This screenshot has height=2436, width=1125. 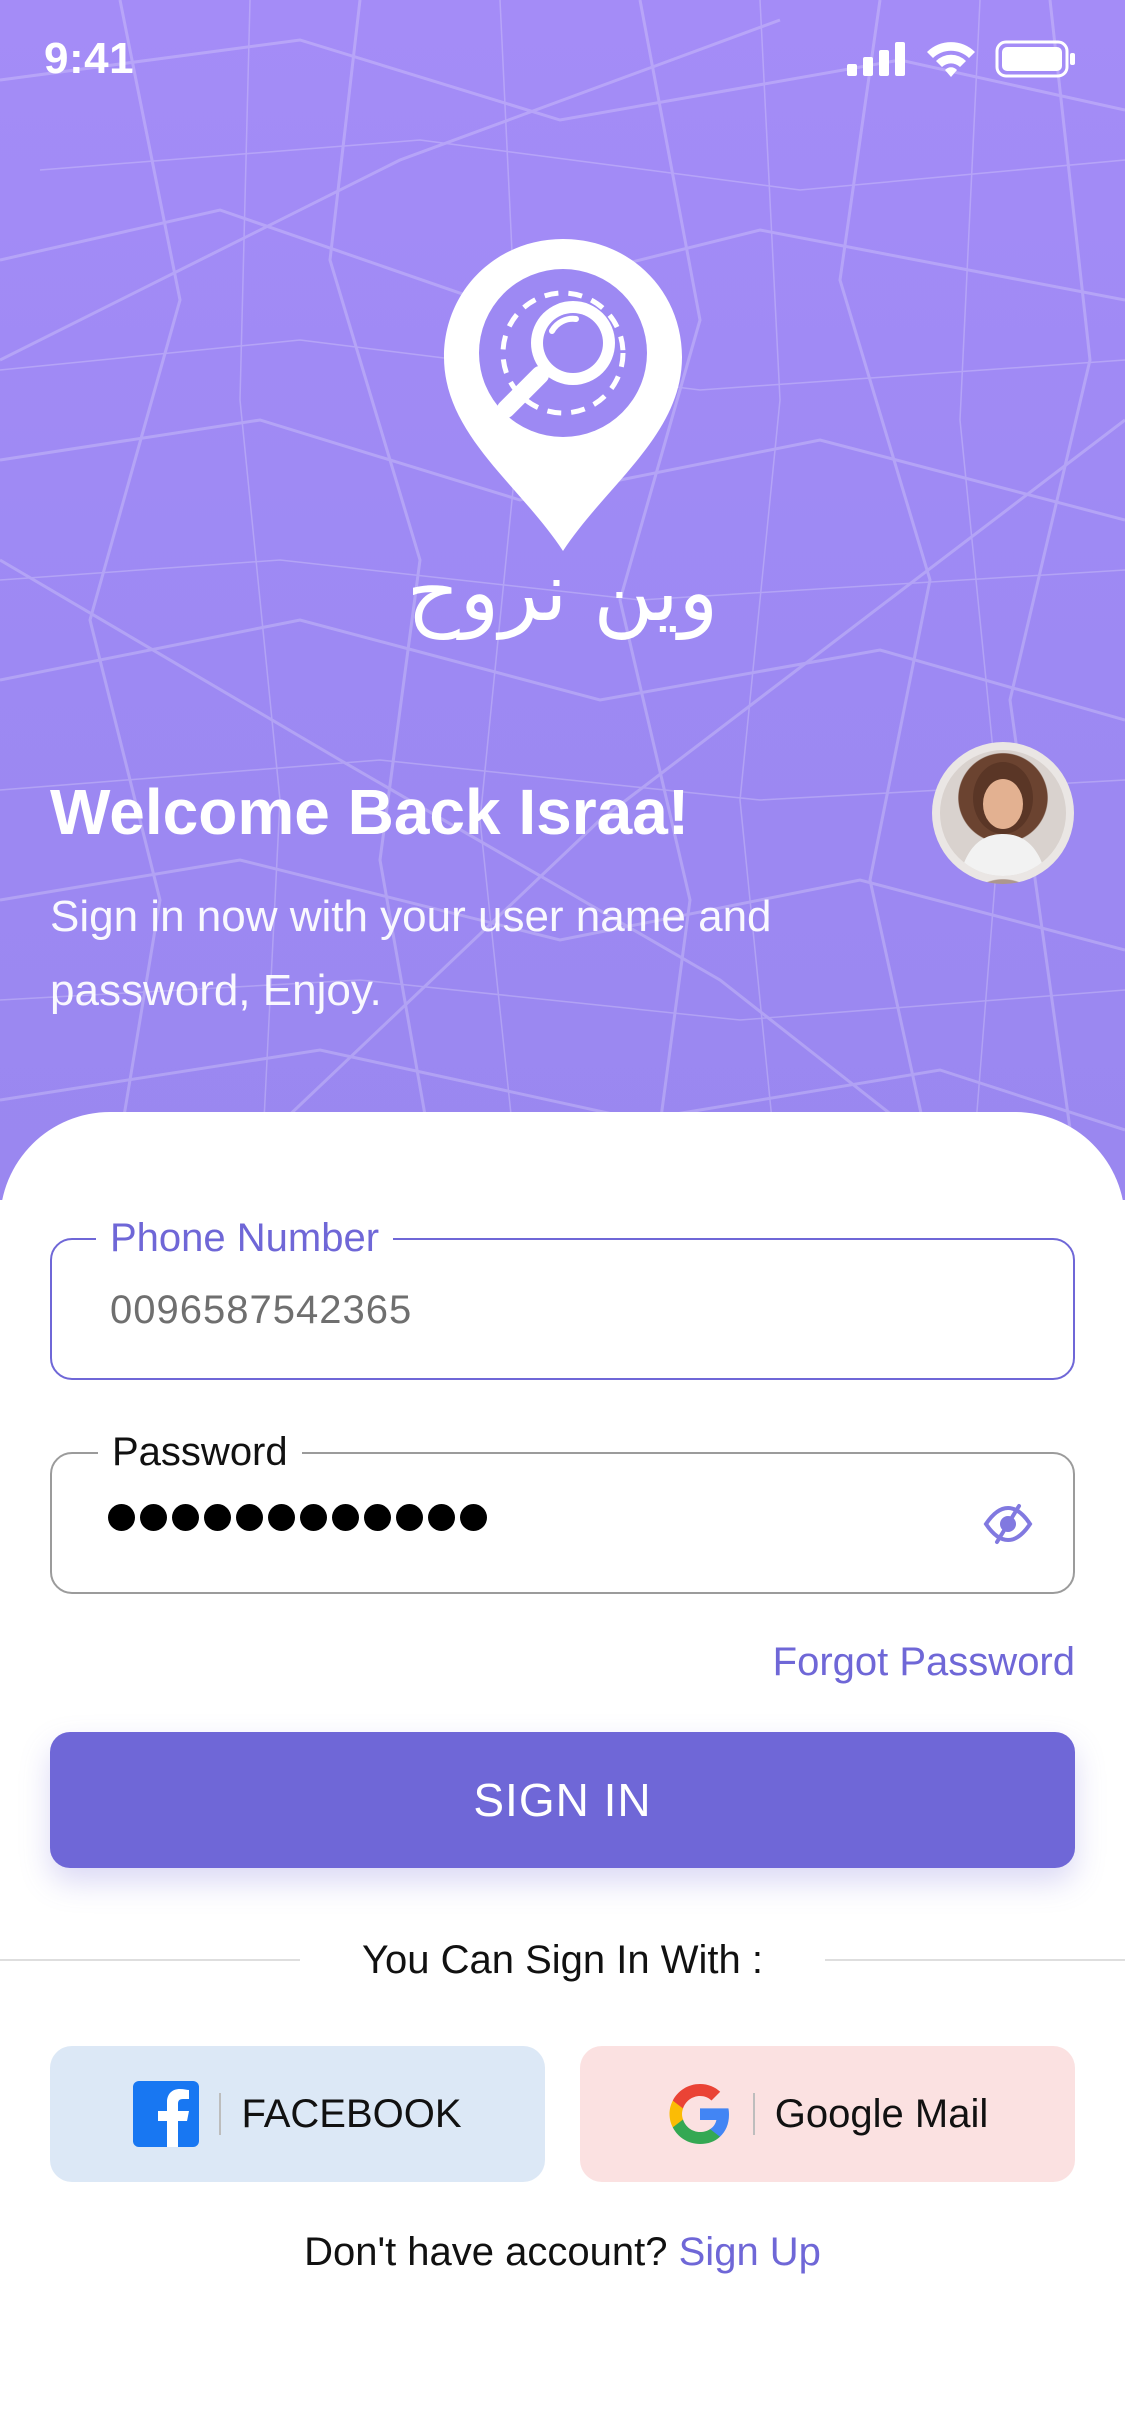 I want to click on facebook-separator, so click(x=220, y=2114).